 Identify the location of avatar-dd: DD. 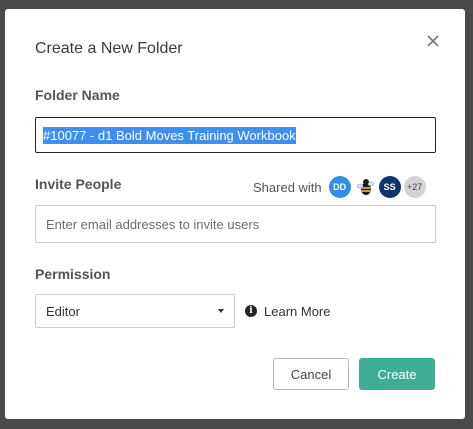
(339, 187).